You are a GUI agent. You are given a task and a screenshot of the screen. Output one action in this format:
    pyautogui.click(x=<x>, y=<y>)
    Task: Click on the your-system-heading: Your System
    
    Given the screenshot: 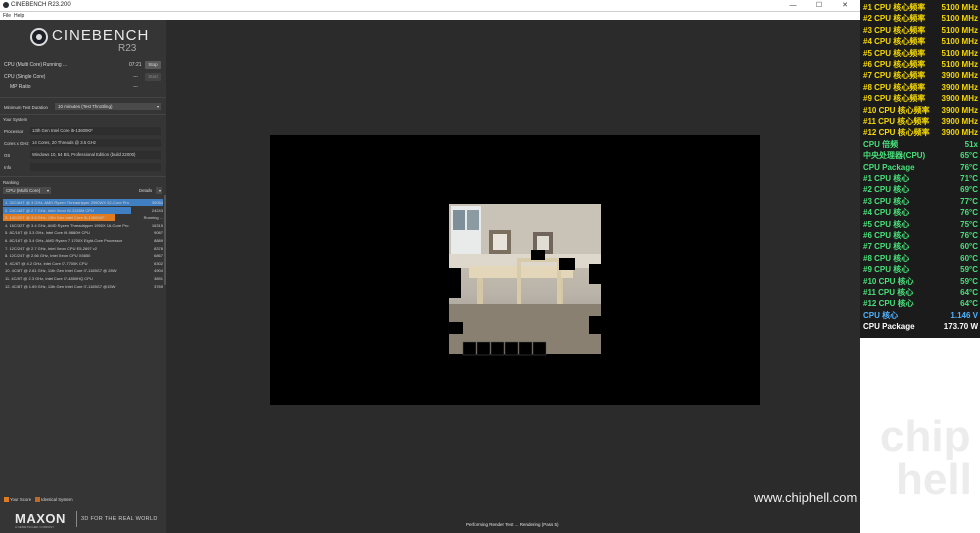 What is the action you would take?
    pyautogui.click(x=15, y=119)
    